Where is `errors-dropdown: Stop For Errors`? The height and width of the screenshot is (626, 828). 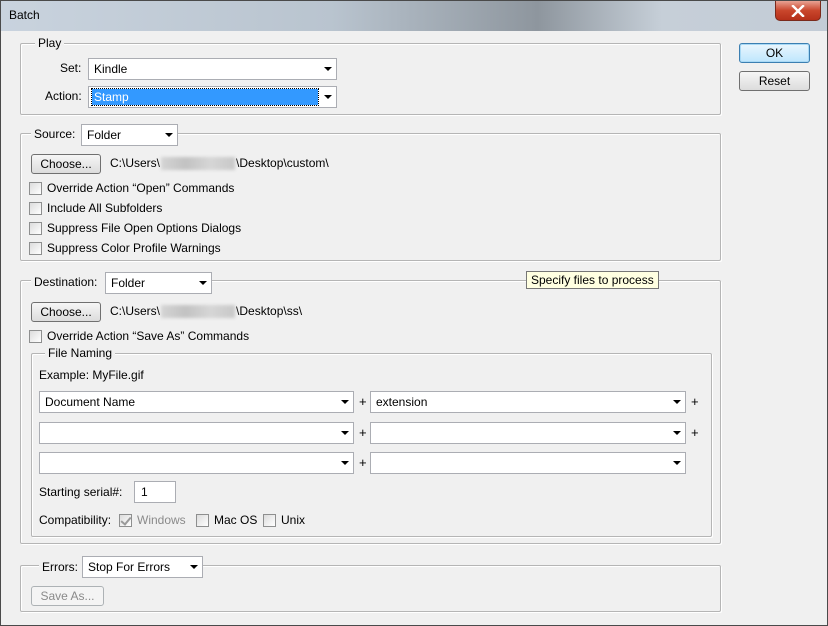
errors-dropdown: Stop For Errors is located at coordinates (142, 567).